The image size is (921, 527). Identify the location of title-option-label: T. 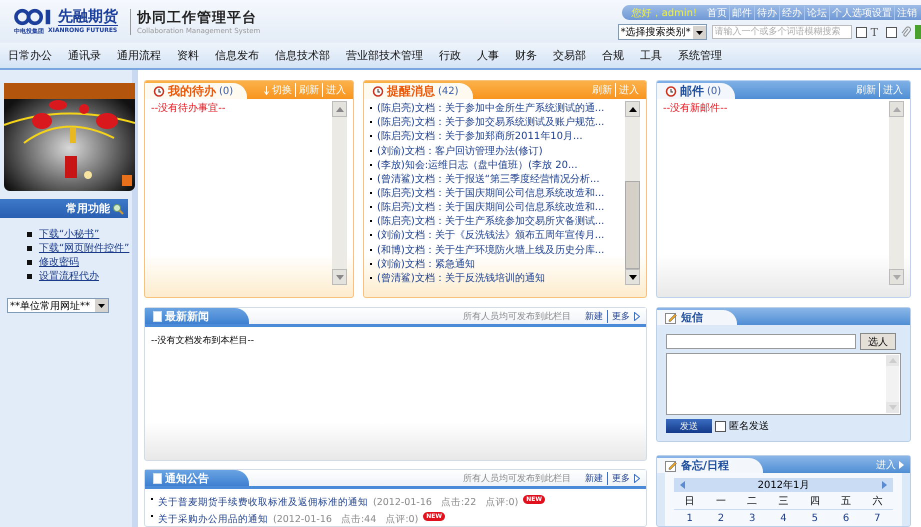
(874, 32).